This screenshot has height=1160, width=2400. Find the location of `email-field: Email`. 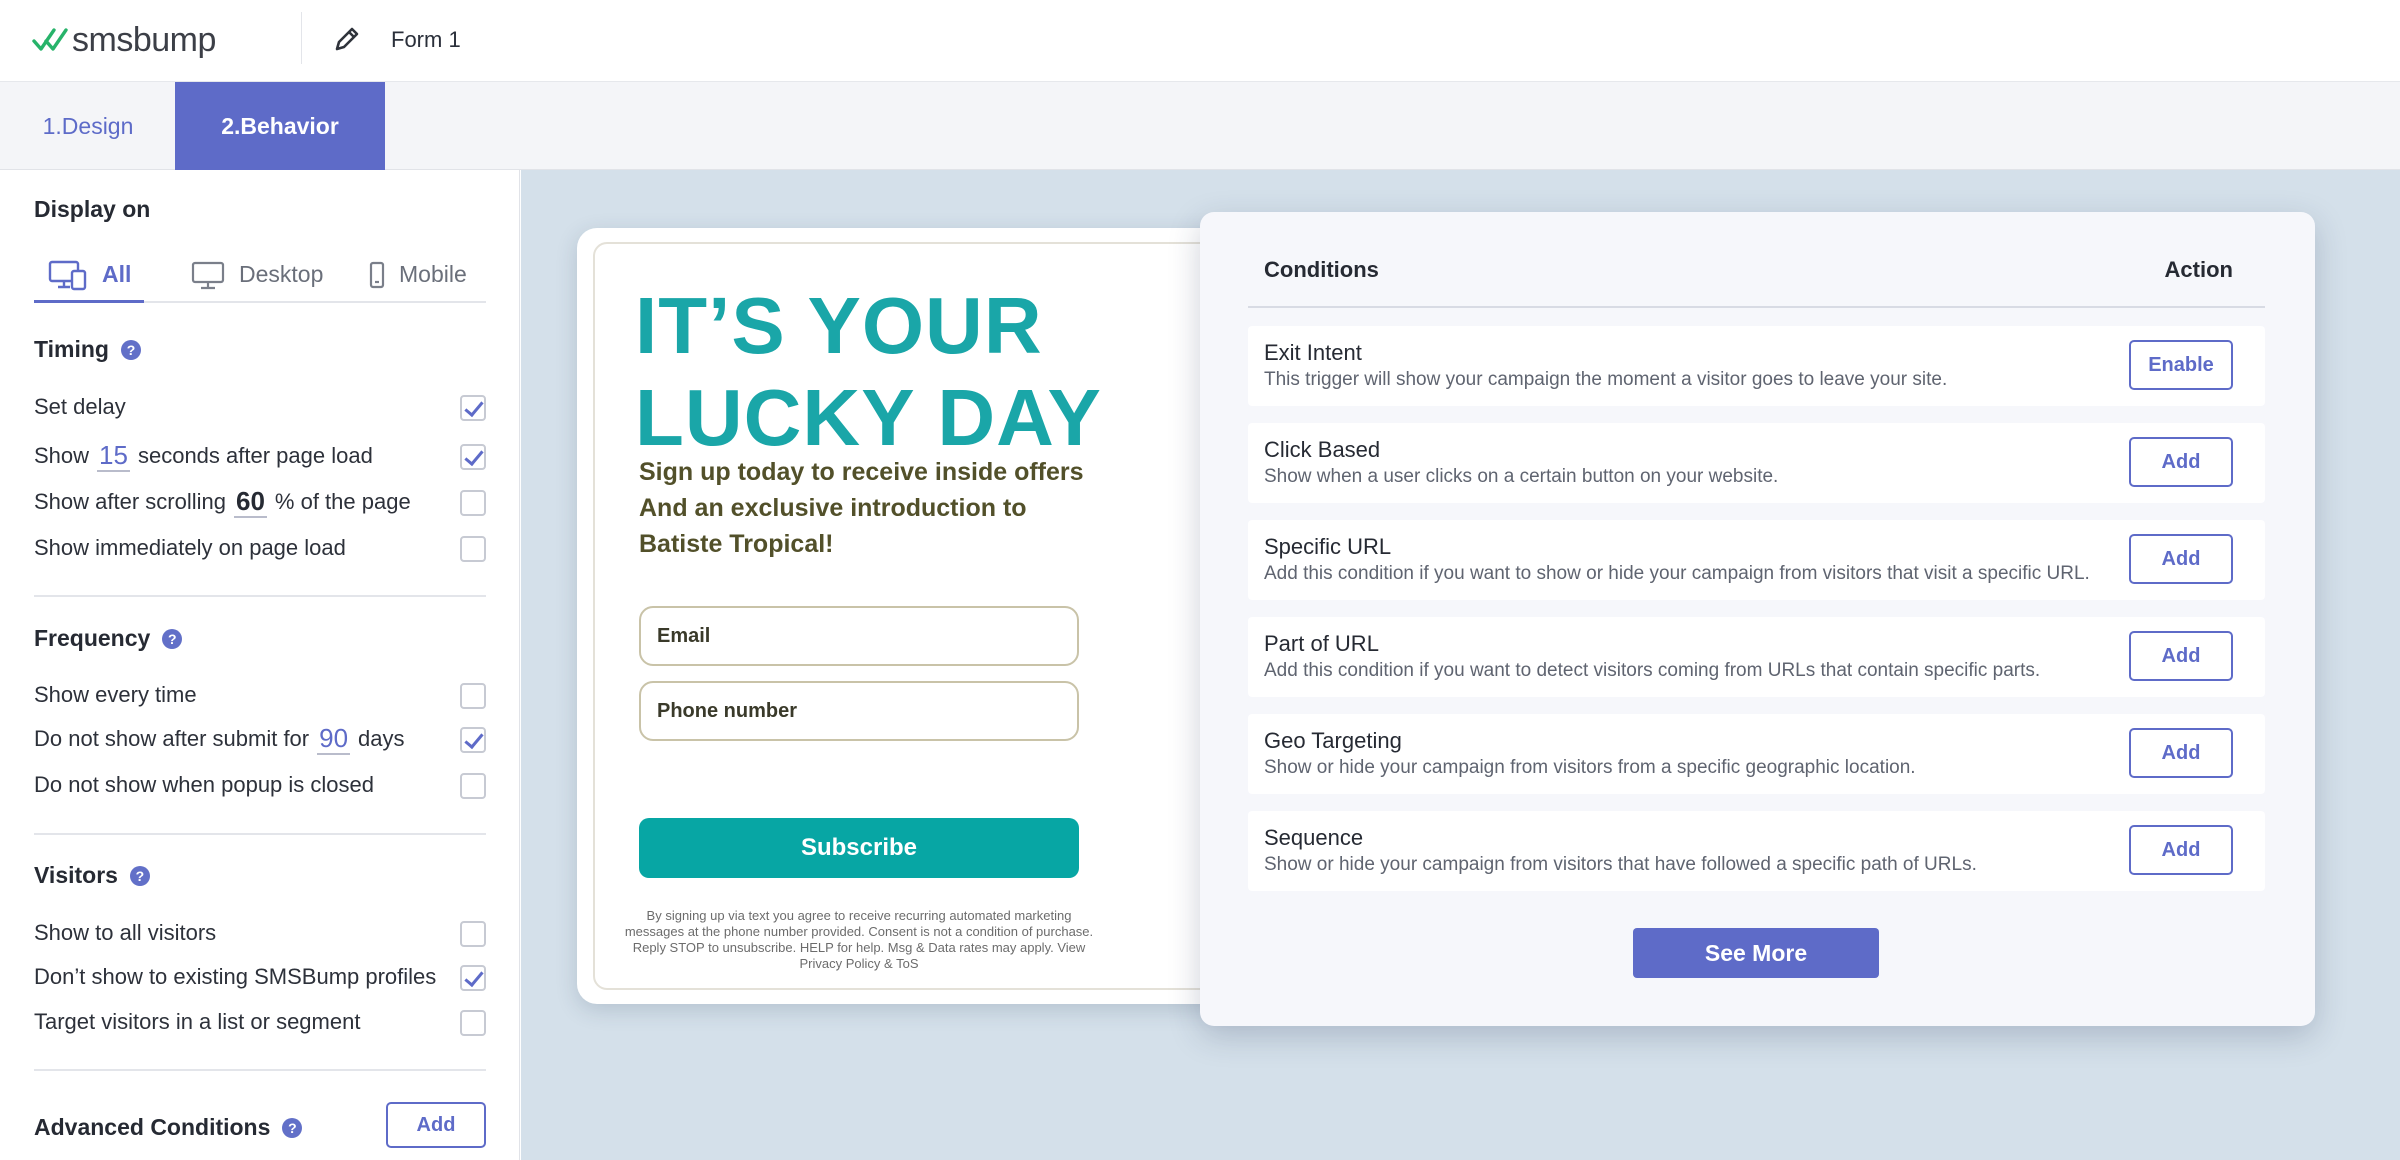

email-field: Email is located at coordinates (859, 636).